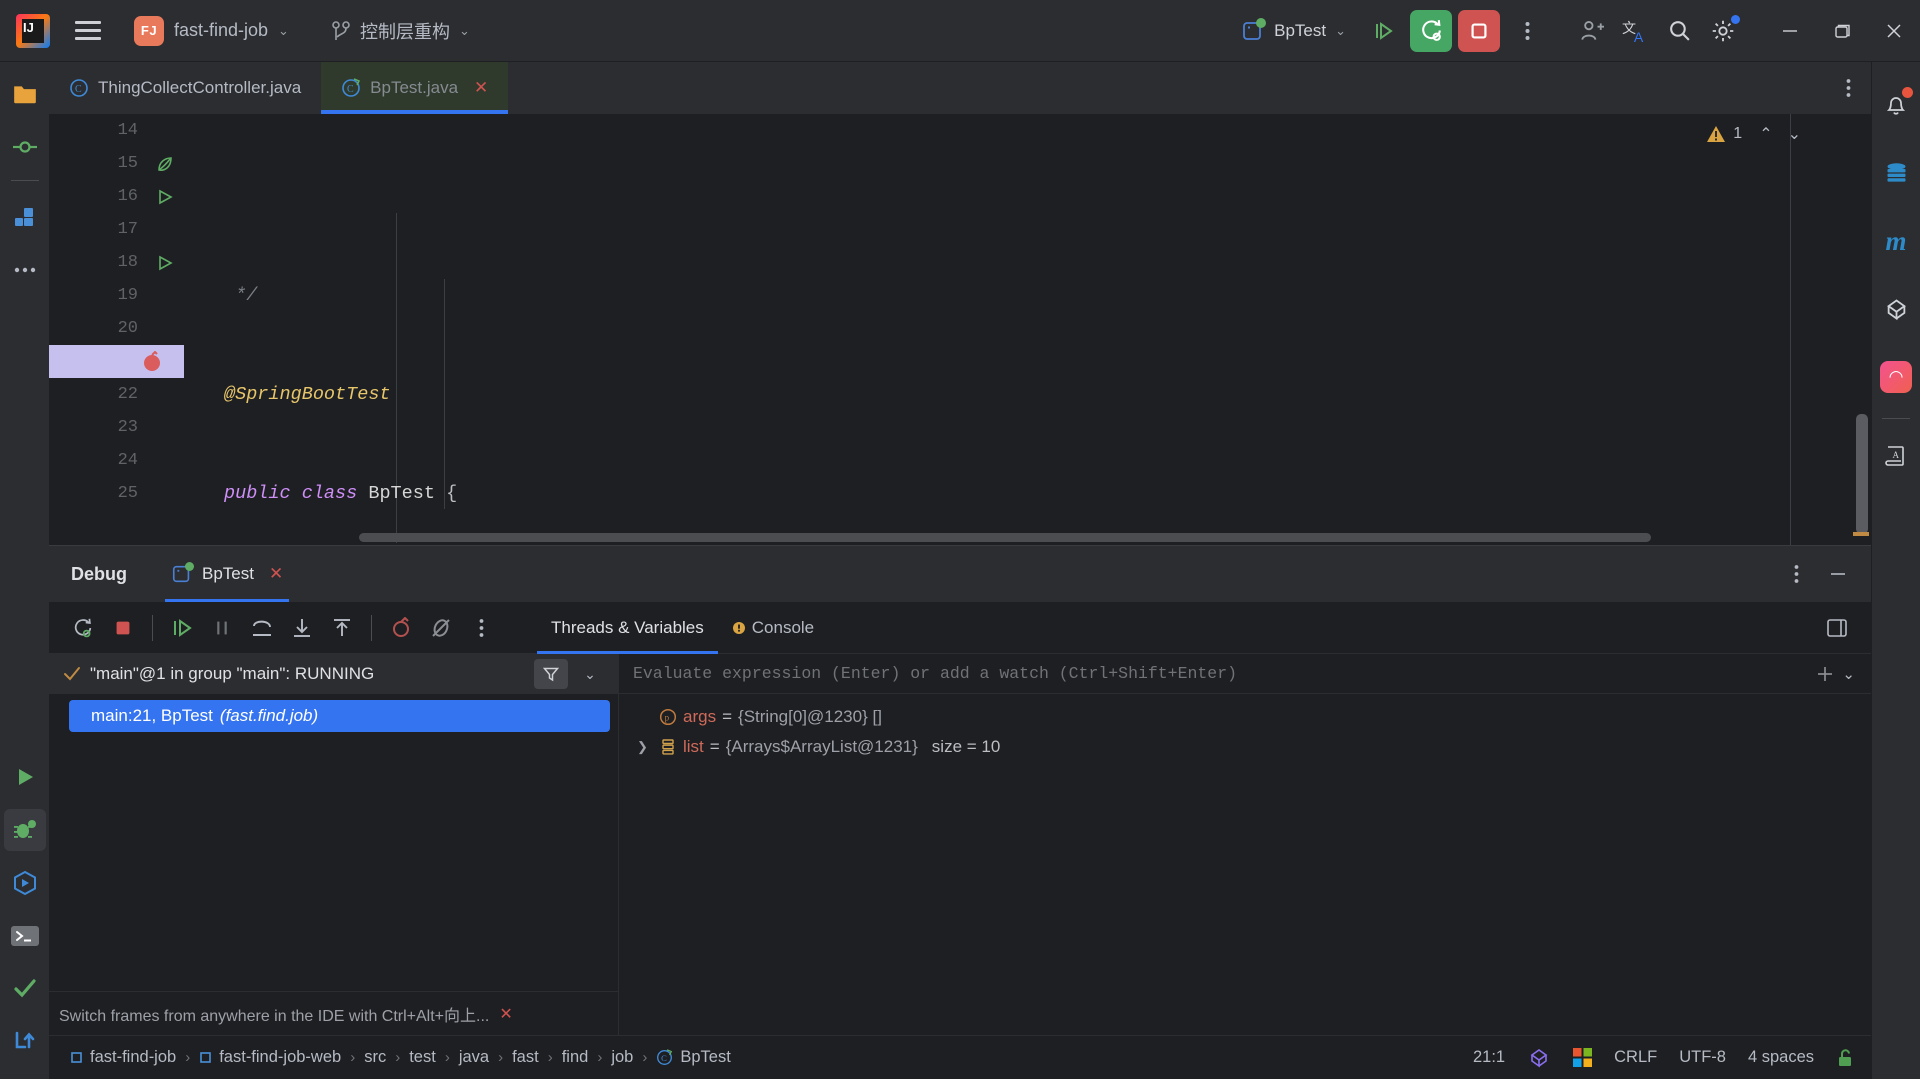 Image resolution: width=1920 pixels, height=1079 pixels. Describe the element at coordinates (1293, 31) in the screenshot. I see `run-configuration-selector: BpTest ⌄` at that location.